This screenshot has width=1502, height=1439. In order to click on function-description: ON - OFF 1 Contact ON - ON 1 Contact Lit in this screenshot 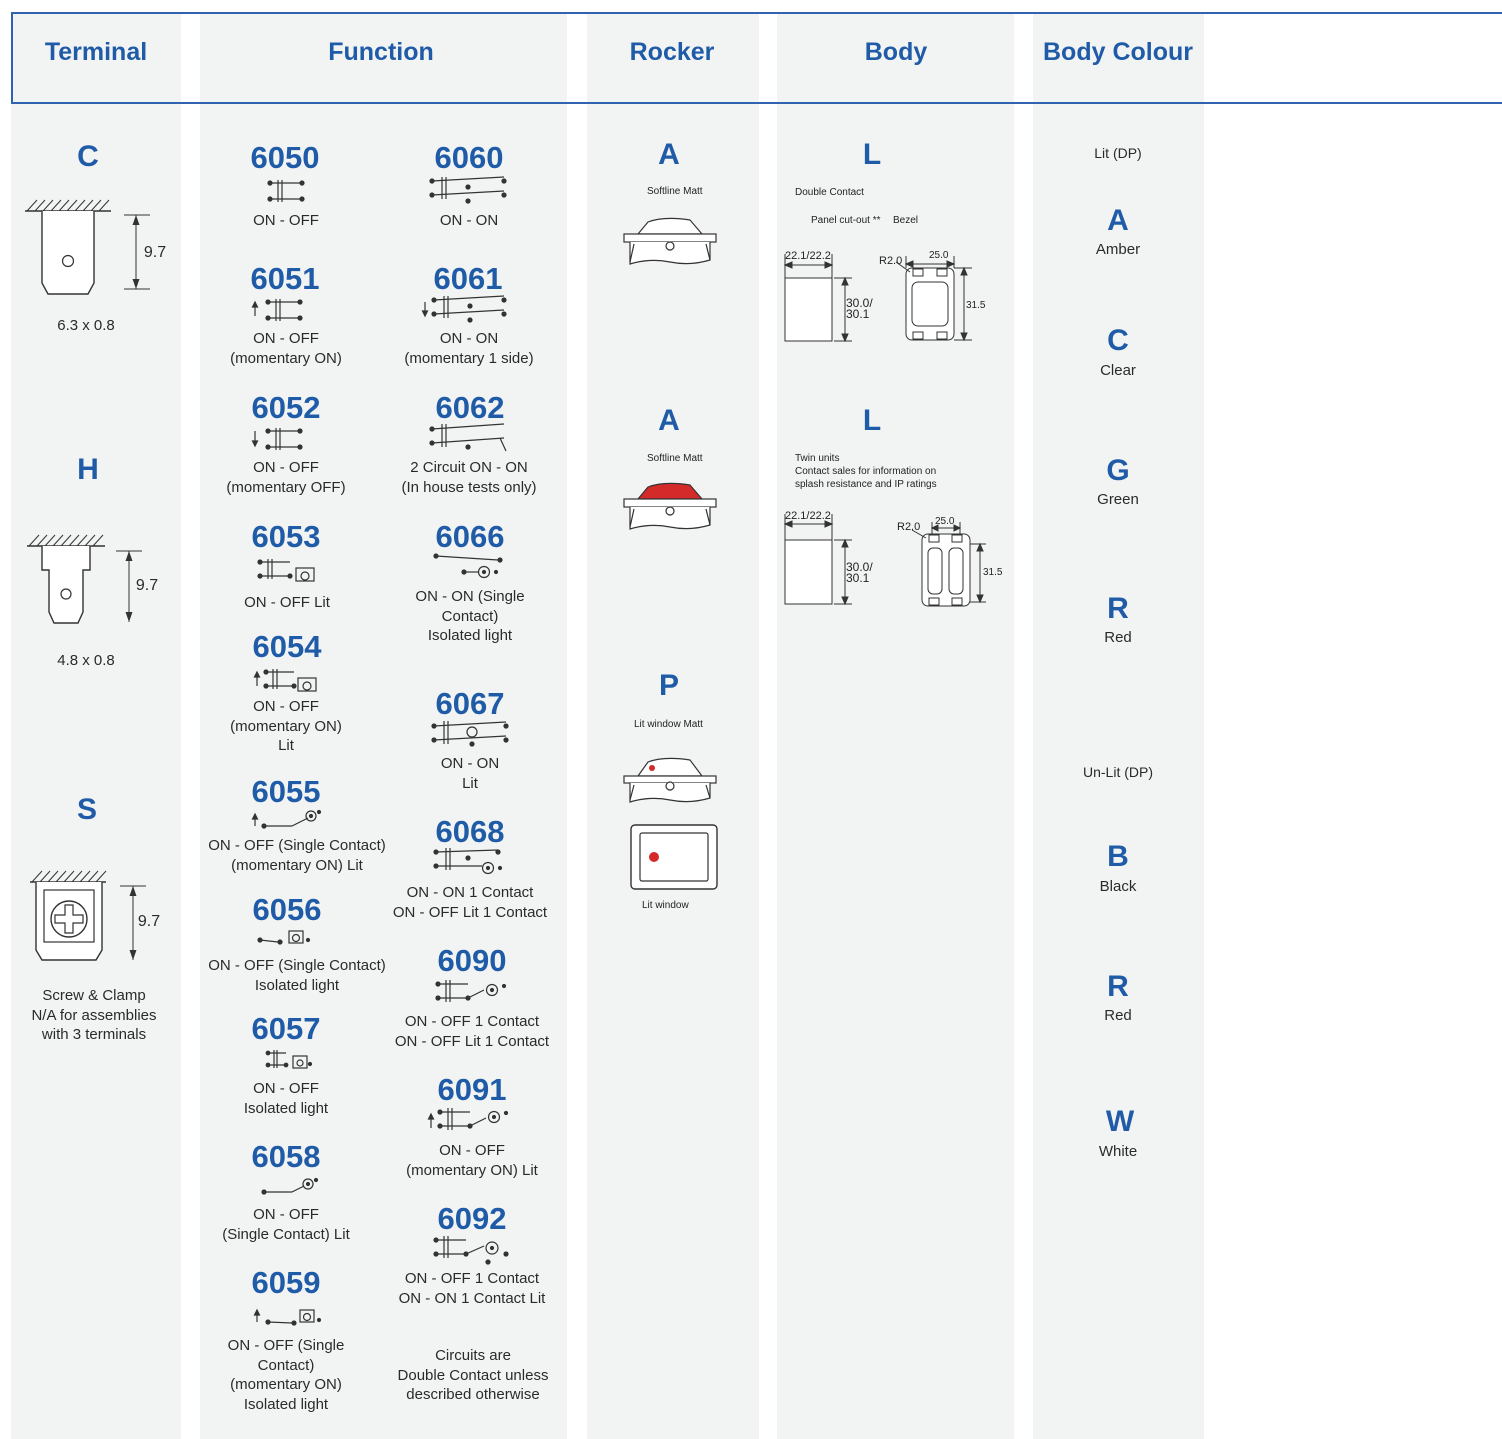, I will do `click(472, 1288)`.